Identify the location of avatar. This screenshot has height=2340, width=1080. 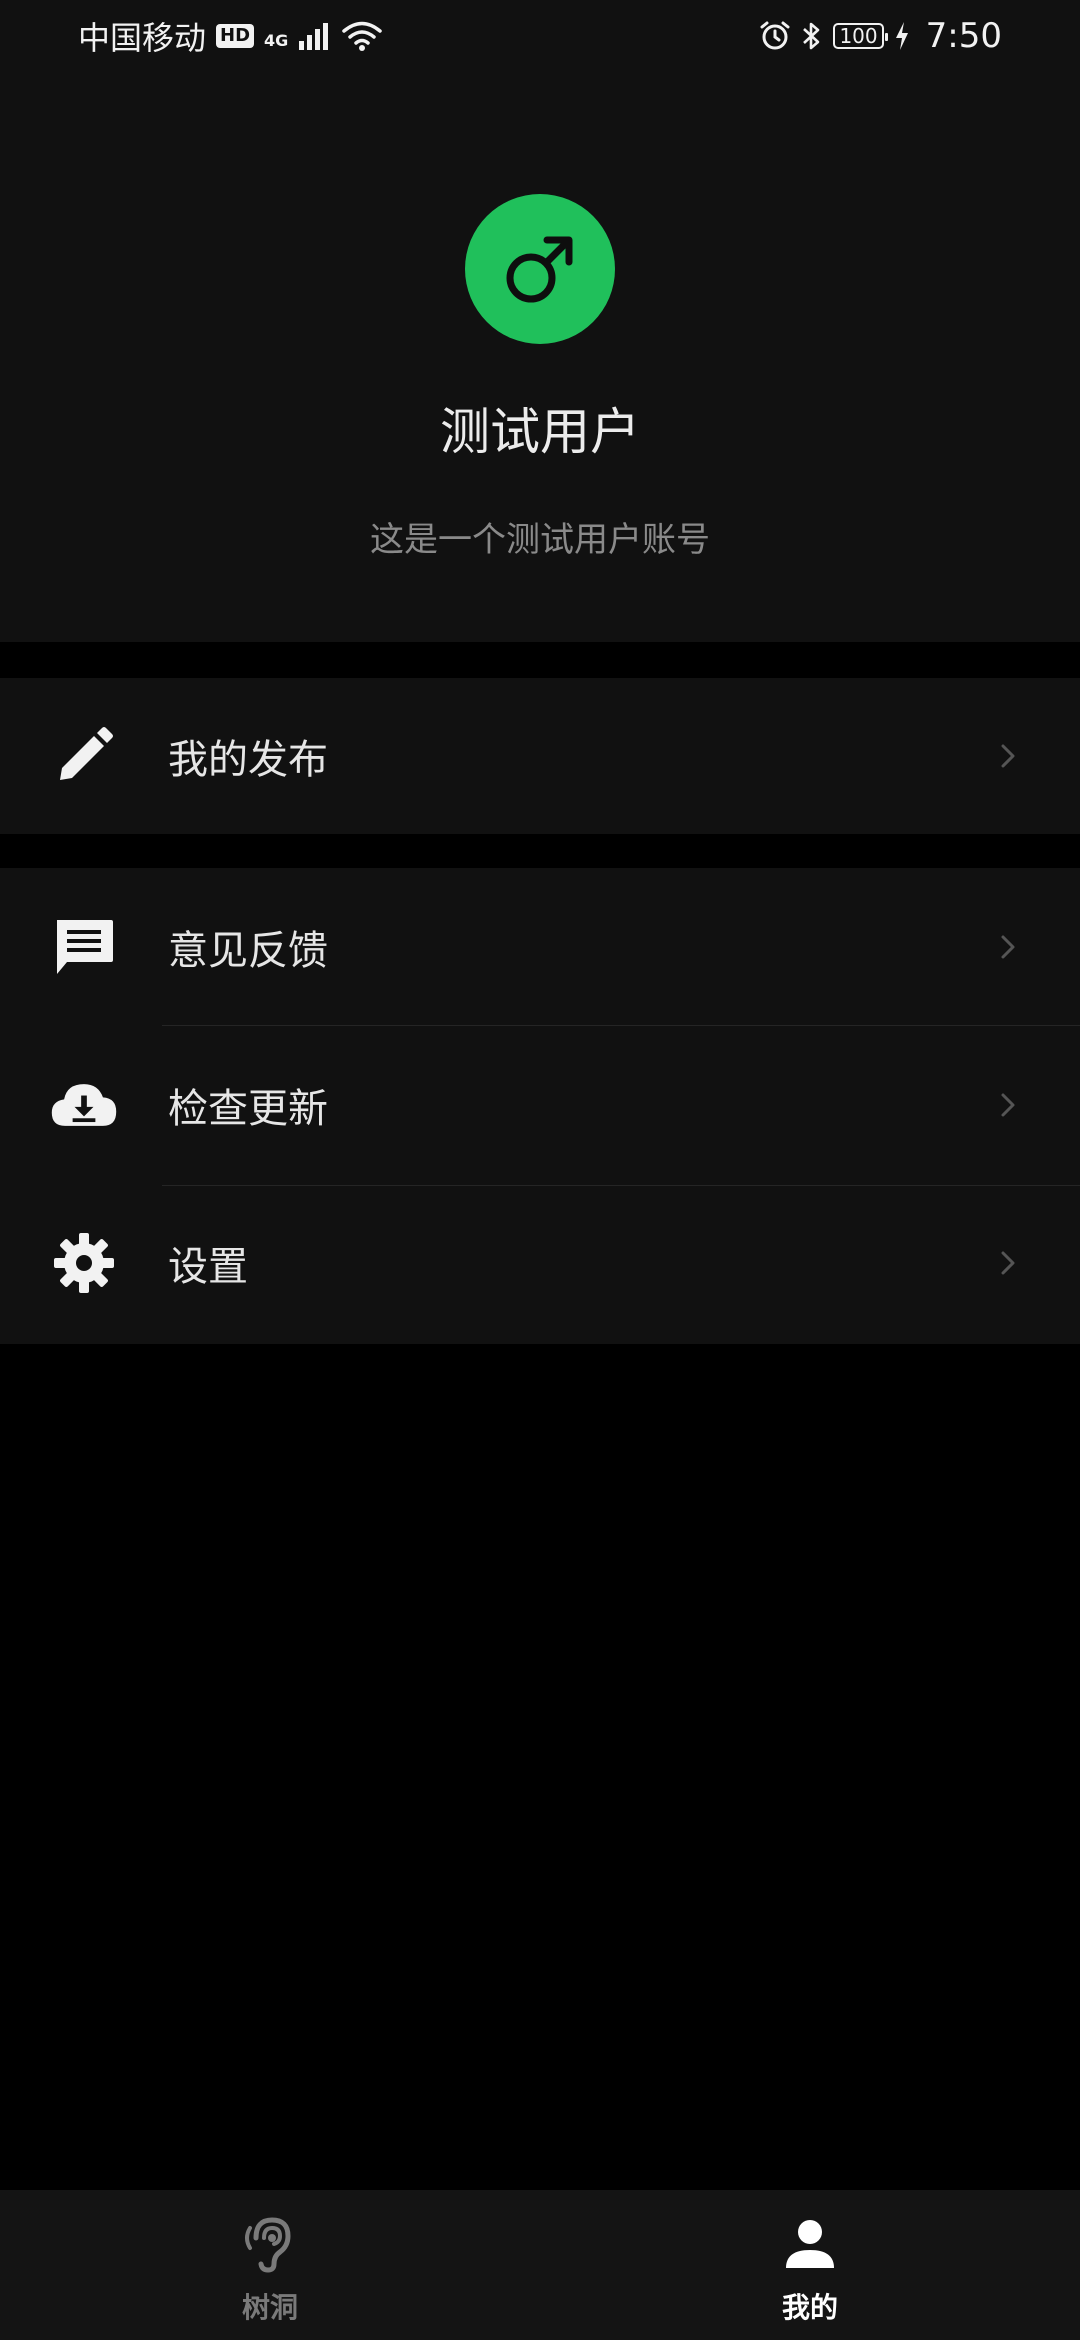
(540, 269).